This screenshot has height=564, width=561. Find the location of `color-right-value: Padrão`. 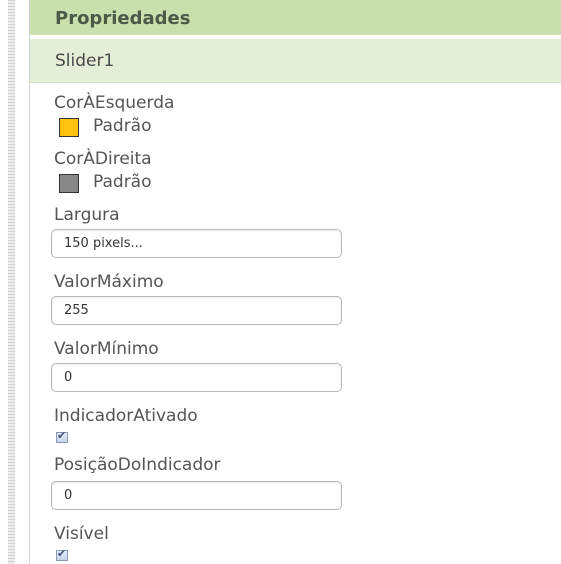

color-right-value: Padrão is located at coordinates (122, 182).